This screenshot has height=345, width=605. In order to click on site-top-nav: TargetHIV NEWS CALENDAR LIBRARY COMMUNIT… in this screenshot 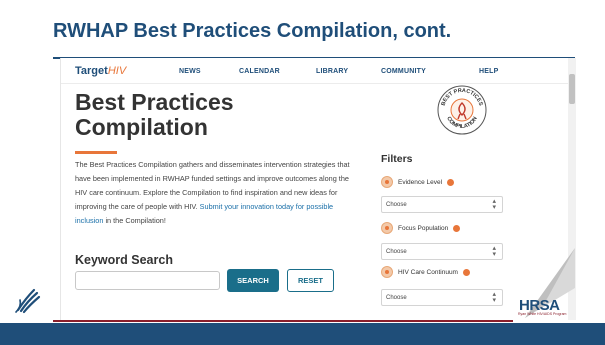, I will do `click(318, 71)`.